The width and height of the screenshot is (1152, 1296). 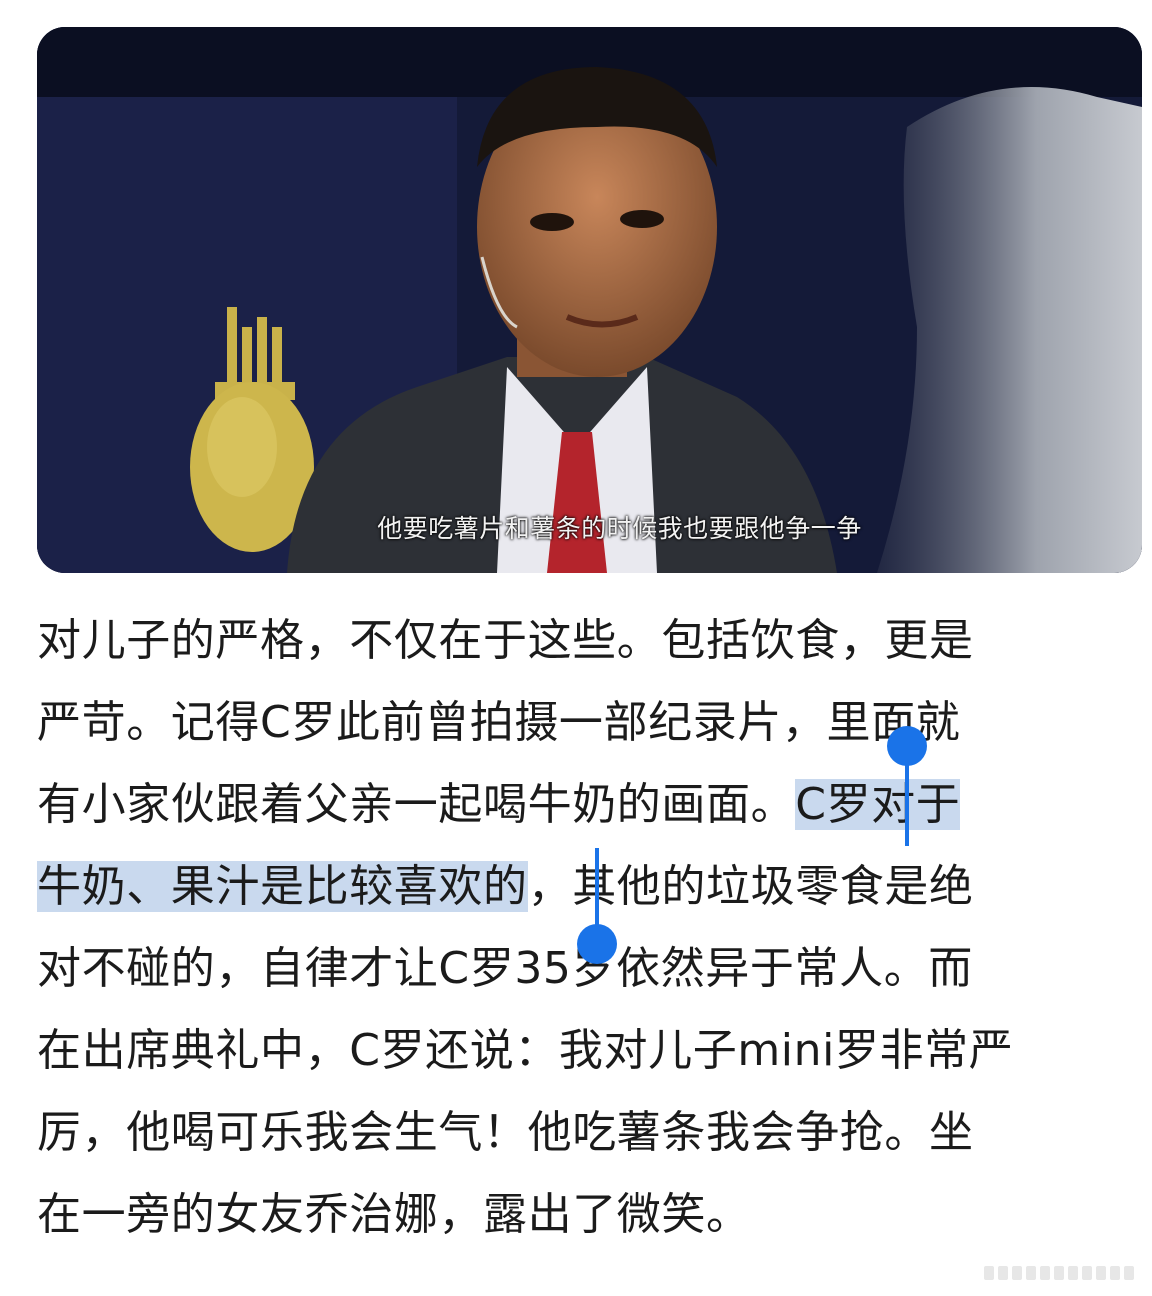 I want to click on selected-text: 牛奶、果汁是比较喜欢的, so click(x=282, y=886).